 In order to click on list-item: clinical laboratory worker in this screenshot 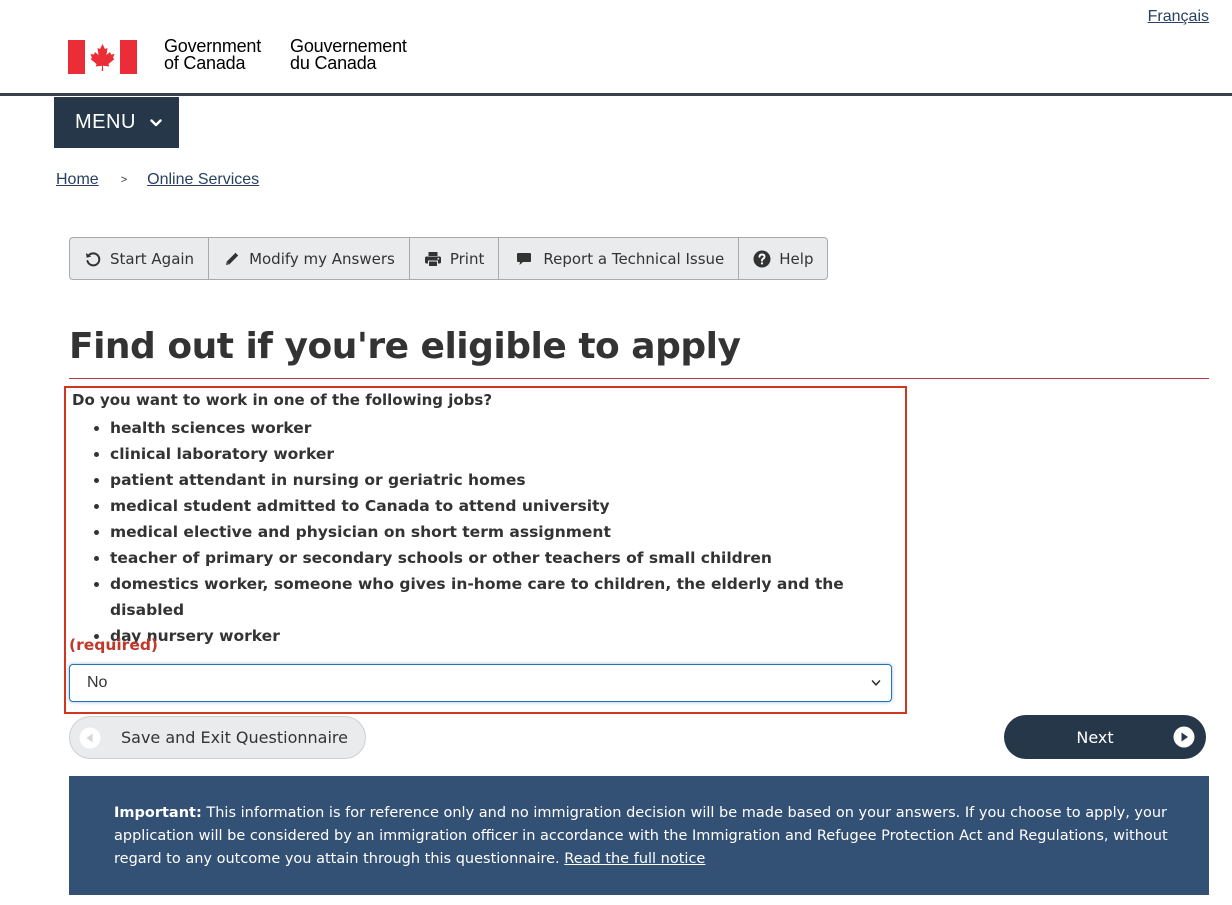, I will do `click(507, 454)`.